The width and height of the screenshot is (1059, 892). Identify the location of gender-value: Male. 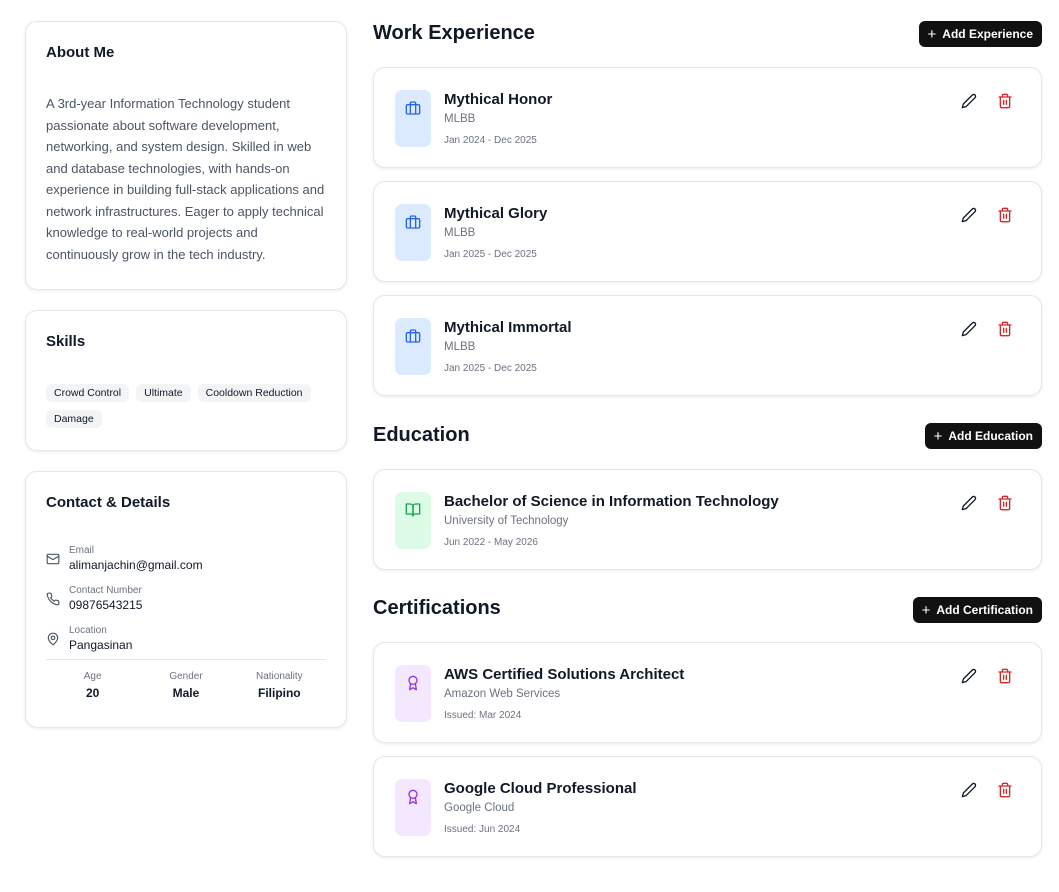
(186, 693).